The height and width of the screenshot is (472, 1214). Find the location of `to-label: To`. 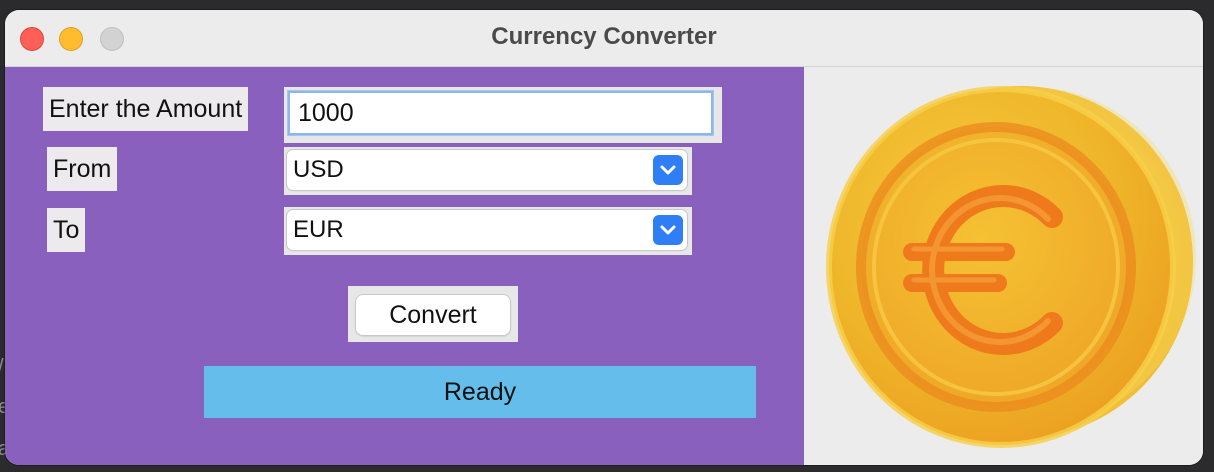

to-label: To is located at coordinates (66, 230).